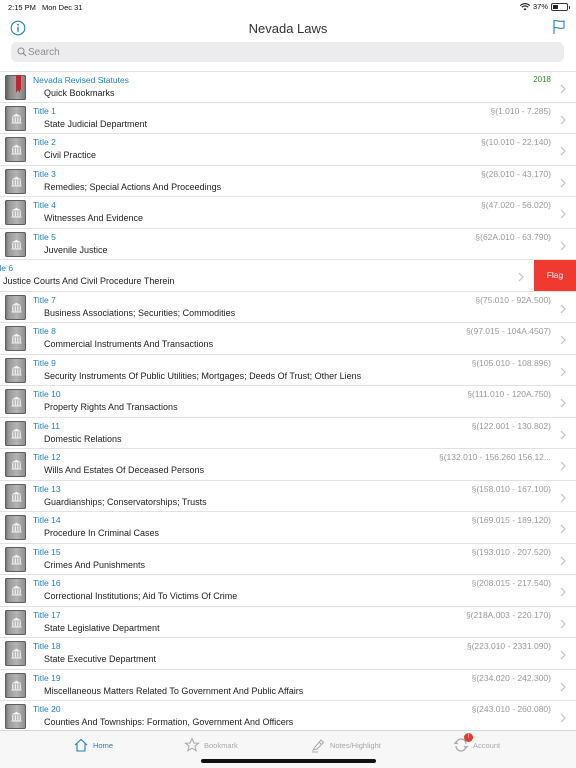  Describe the element at coordinates (83, 438) in the screenshot. I see `list-item-subtitle: Domestic Relations` at that location.